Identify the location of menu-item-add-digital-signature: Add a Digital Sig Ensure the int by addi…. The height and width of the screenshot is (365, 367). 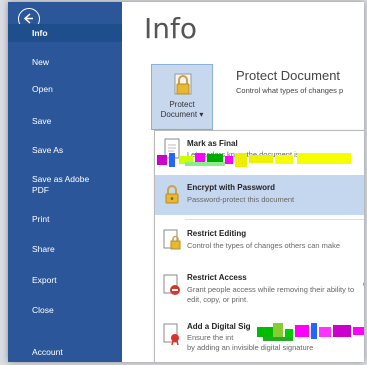
(259, 339).